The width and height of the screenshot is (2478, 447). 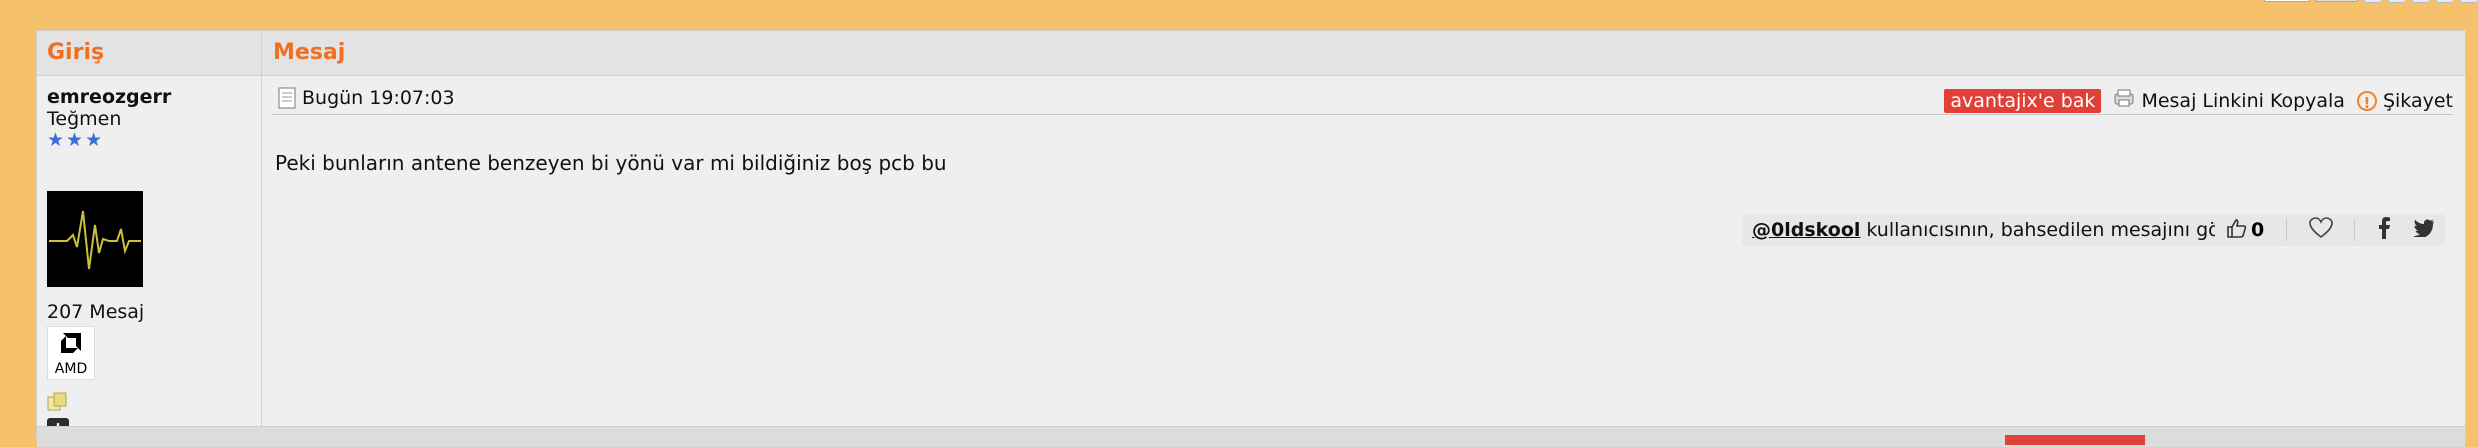 What do you see at coordinates (2384, 230) in the screenshot?
I see `facebook-icon` at bounding box center [2384, 230].